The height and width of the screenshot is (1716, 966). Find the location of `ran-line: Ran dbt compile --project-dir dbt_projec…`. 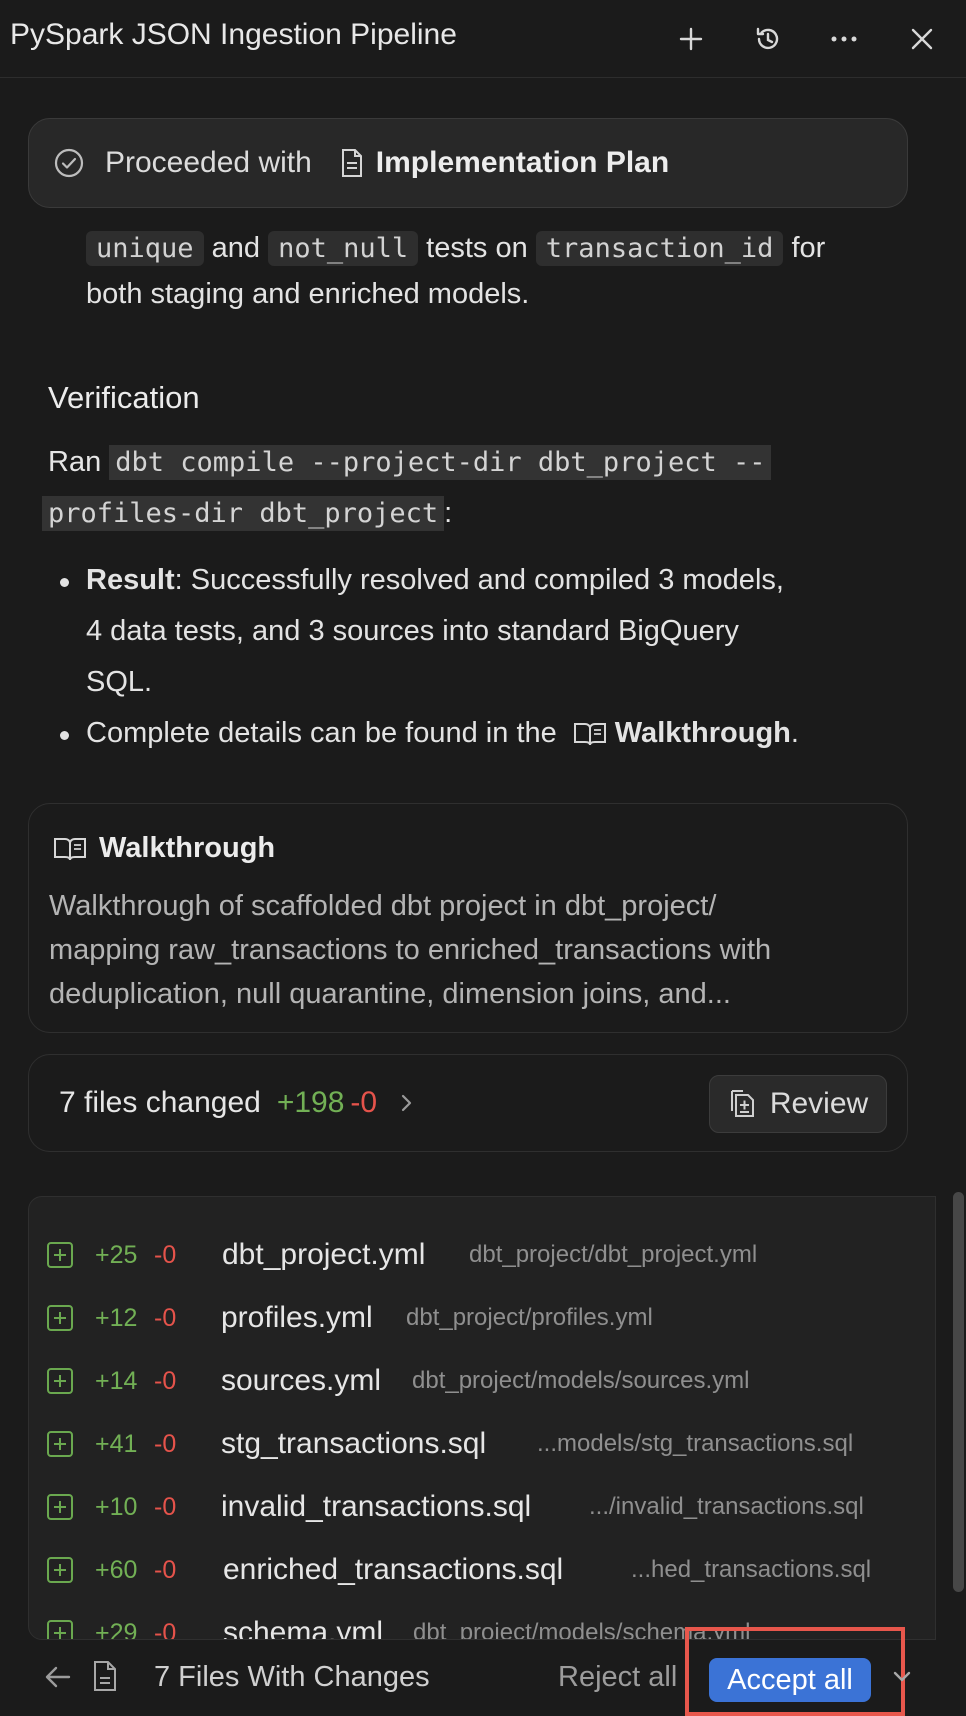

ran-line: Ran dbt compile --project-dir dbt_projec… is located at coordinates (410, 462).